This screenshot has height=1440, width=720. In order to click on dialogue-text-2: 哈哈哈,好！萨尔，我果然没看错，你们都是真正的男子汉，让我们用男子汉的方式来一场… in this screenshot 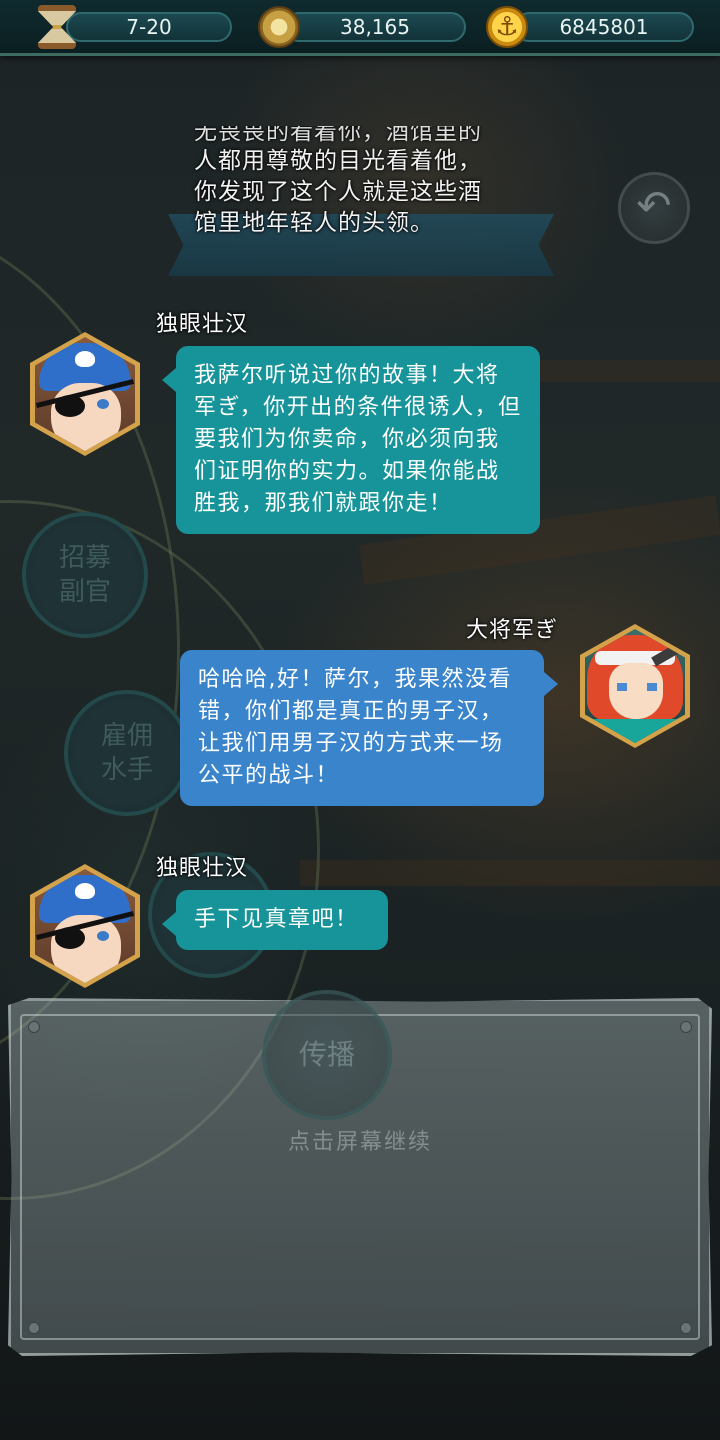, I will do `click(355, 727)`.